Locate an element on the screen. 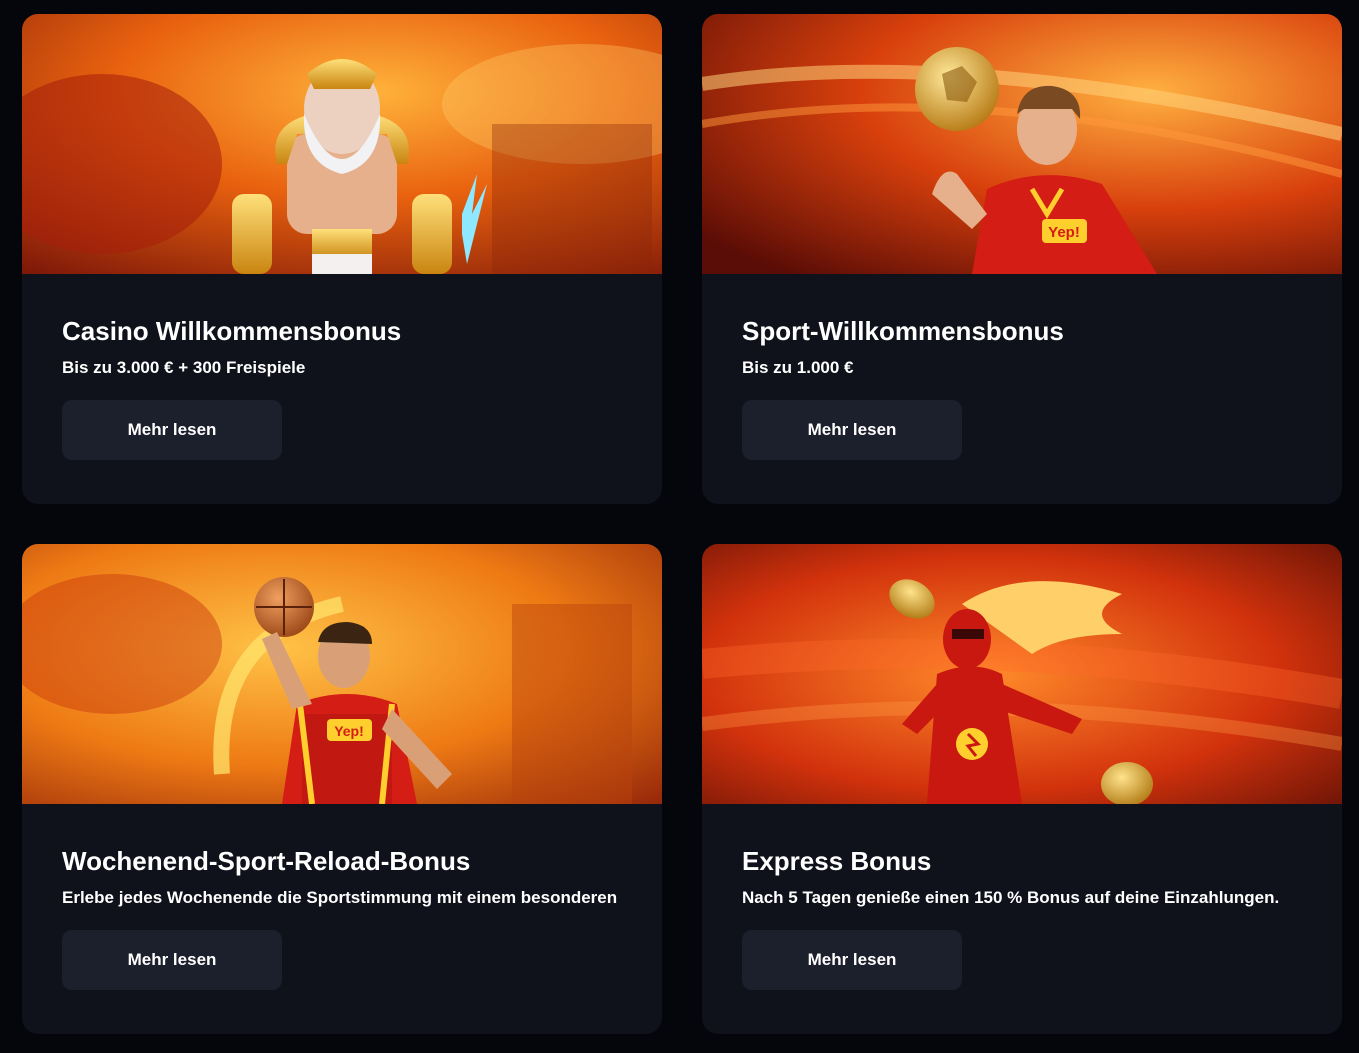 The width and height of the screenshot is (1359, 1053). card-subtitle: Bis zu 3.000 € + 300 Freispiele is located at coordinates (184, 367).